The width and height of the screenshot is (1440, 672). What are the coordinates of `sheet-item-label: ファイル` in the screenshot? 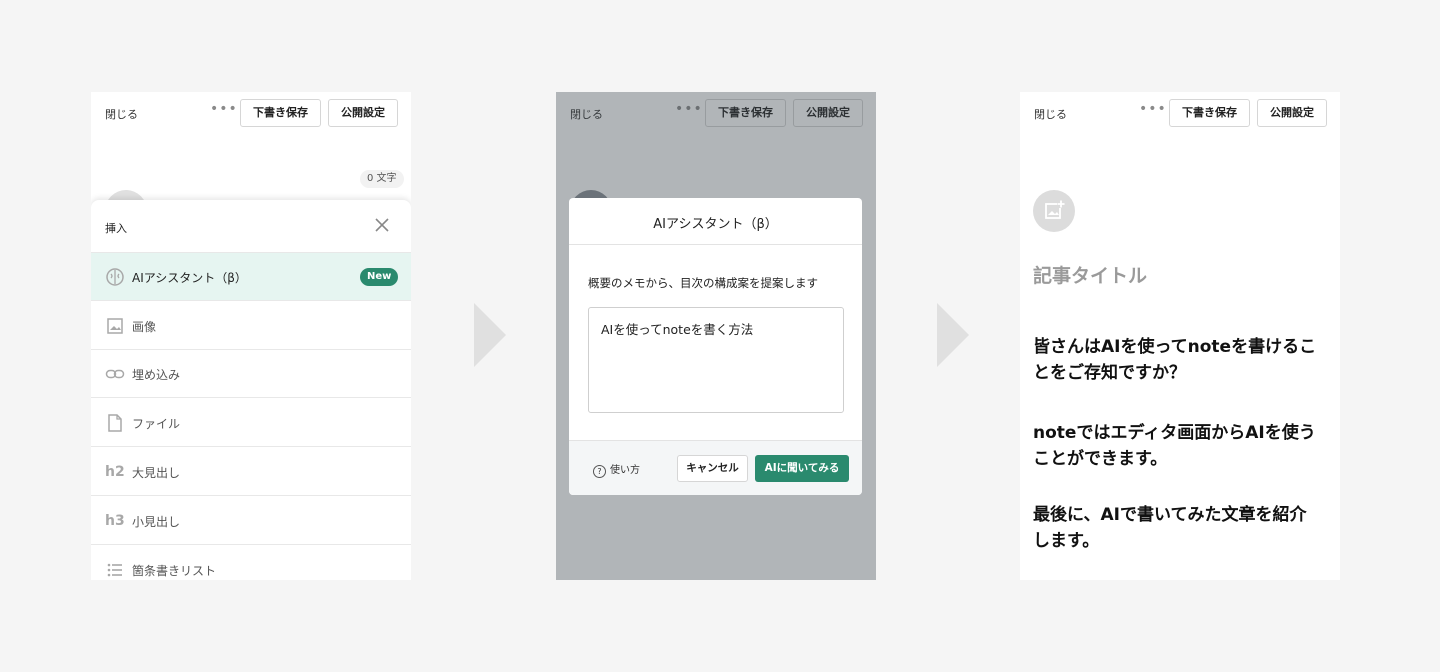 It's located at (156, 424).